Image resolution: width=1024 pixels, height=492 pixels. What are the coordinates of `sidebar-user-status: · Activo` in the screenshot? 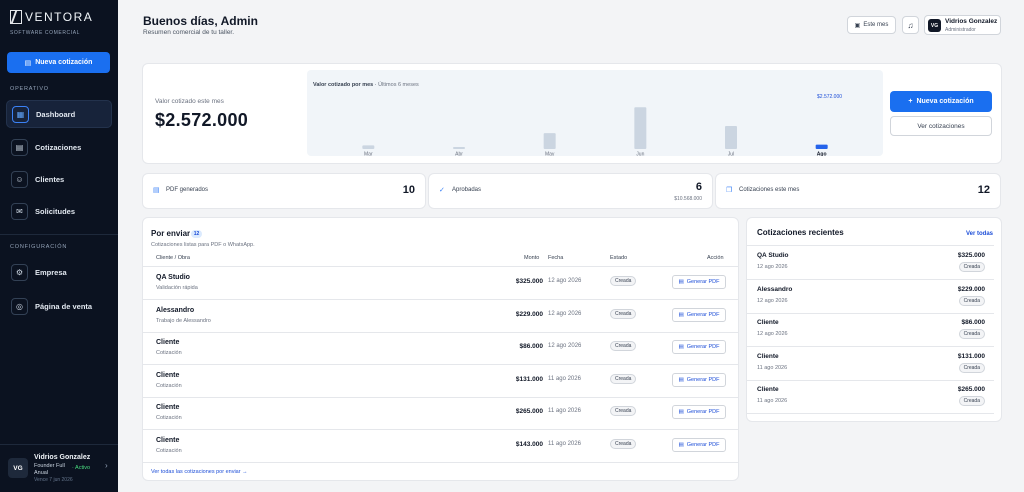 It's located at (81, 468).